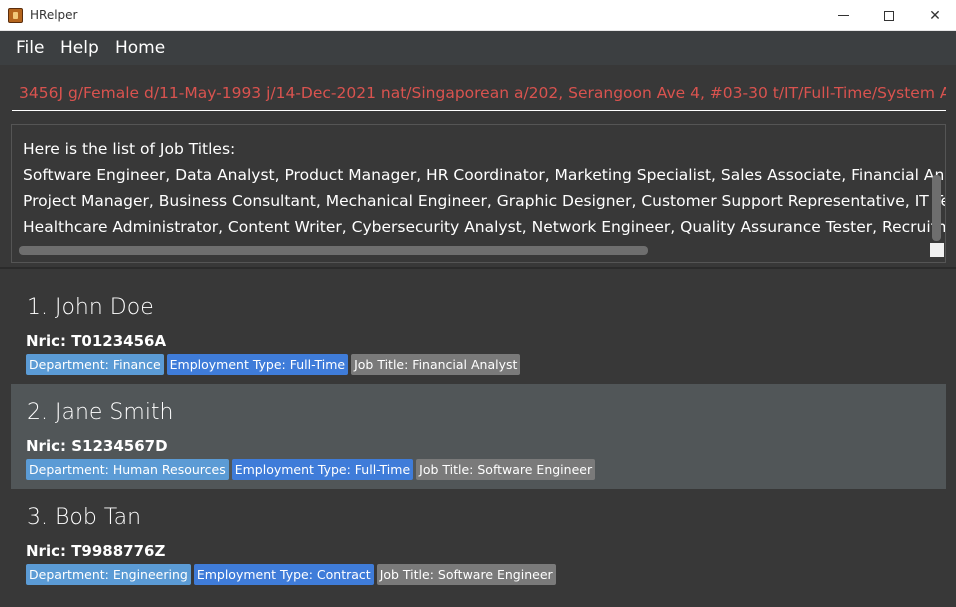 The image size is (956, 607). I want to click on horizontal-scrollbar, so click(333, 250).